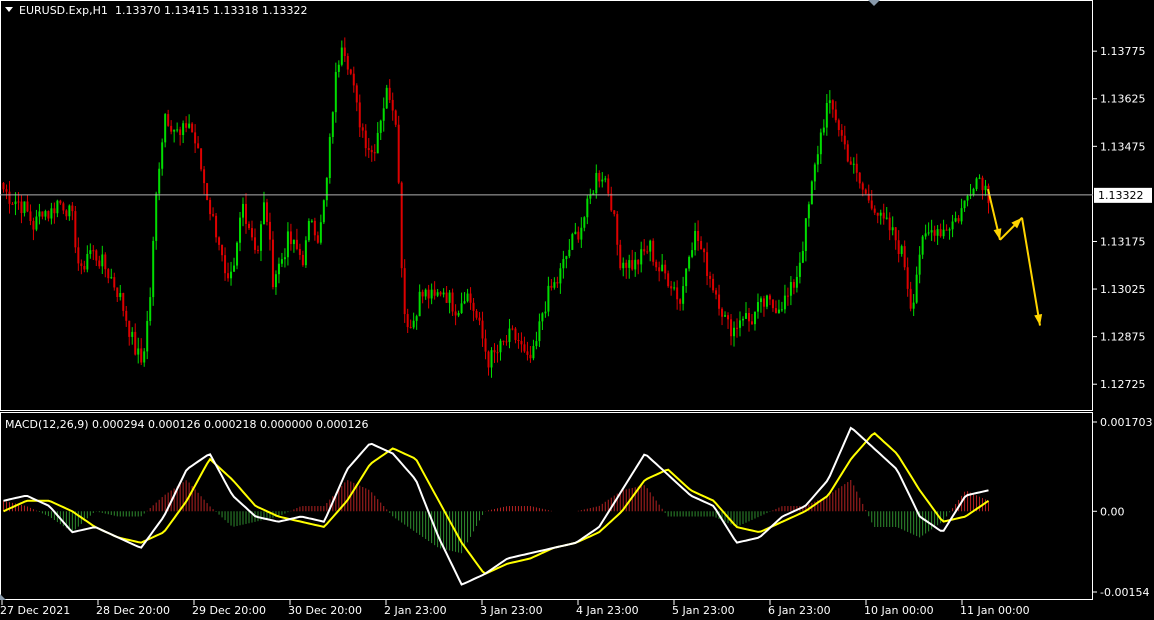  Describe the element at coordinates (1123, 51) in the screenshot. I see `price-tick-label: 1.13775` at that location.